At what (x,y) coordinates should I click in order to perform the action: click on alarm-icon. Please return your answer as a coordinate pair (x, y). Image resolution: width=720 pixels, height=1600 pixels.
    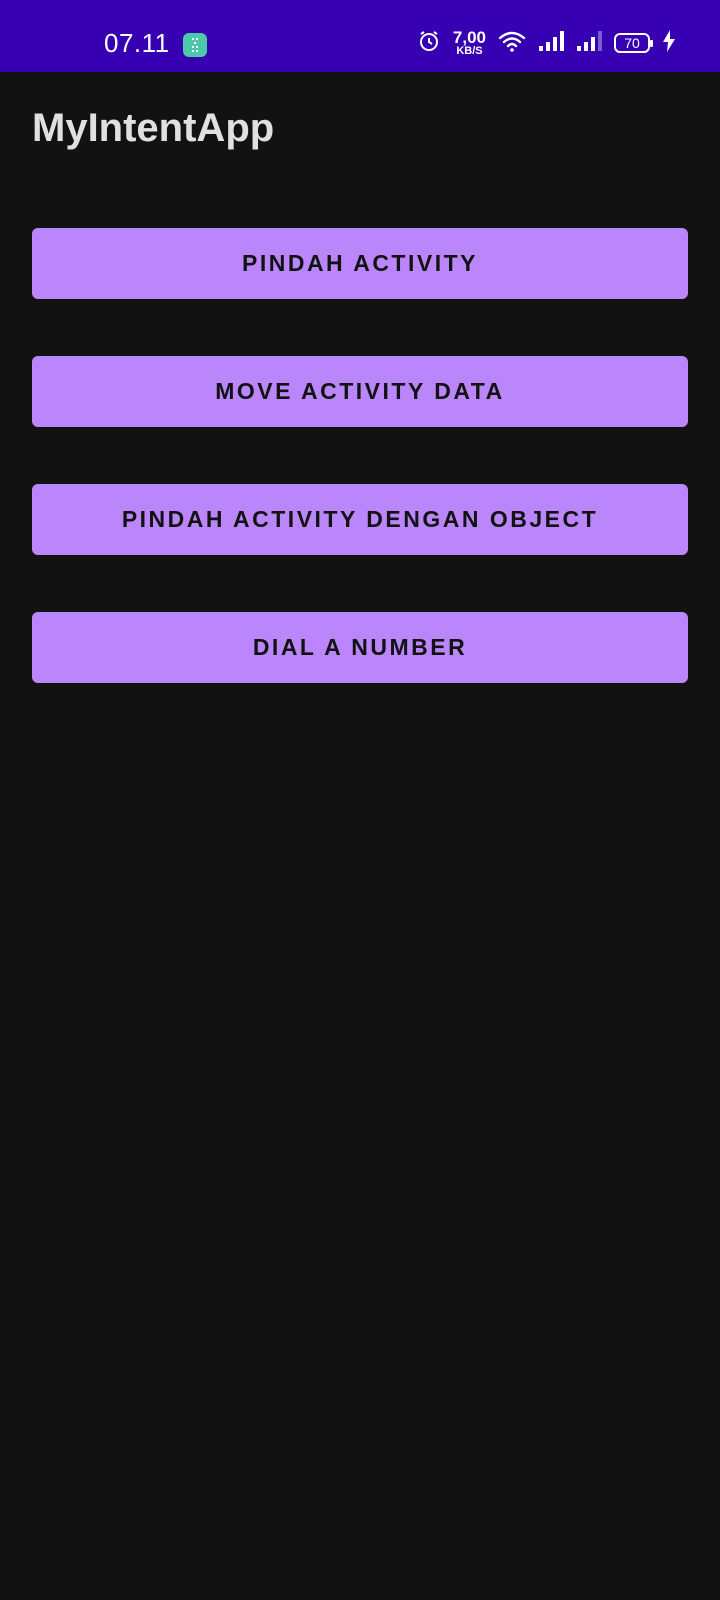
    Looking at the image, I should click on (429, 43).